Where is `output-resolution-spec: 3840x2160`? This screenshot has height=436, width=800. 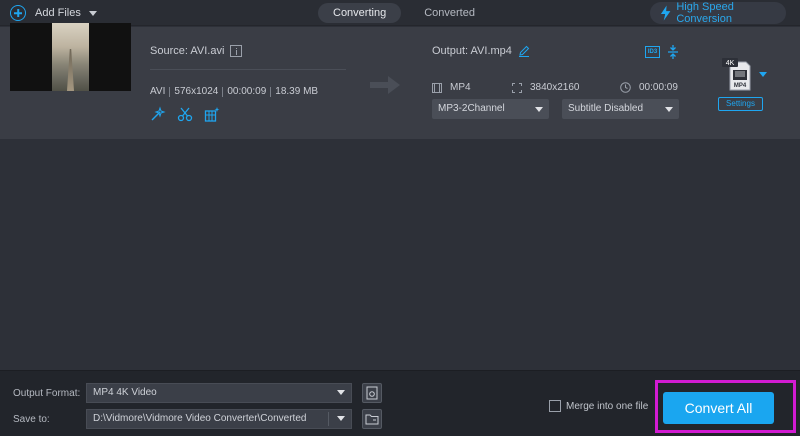 output-resolution-spec: 3840x2160 is located at coordinates (546, 87).